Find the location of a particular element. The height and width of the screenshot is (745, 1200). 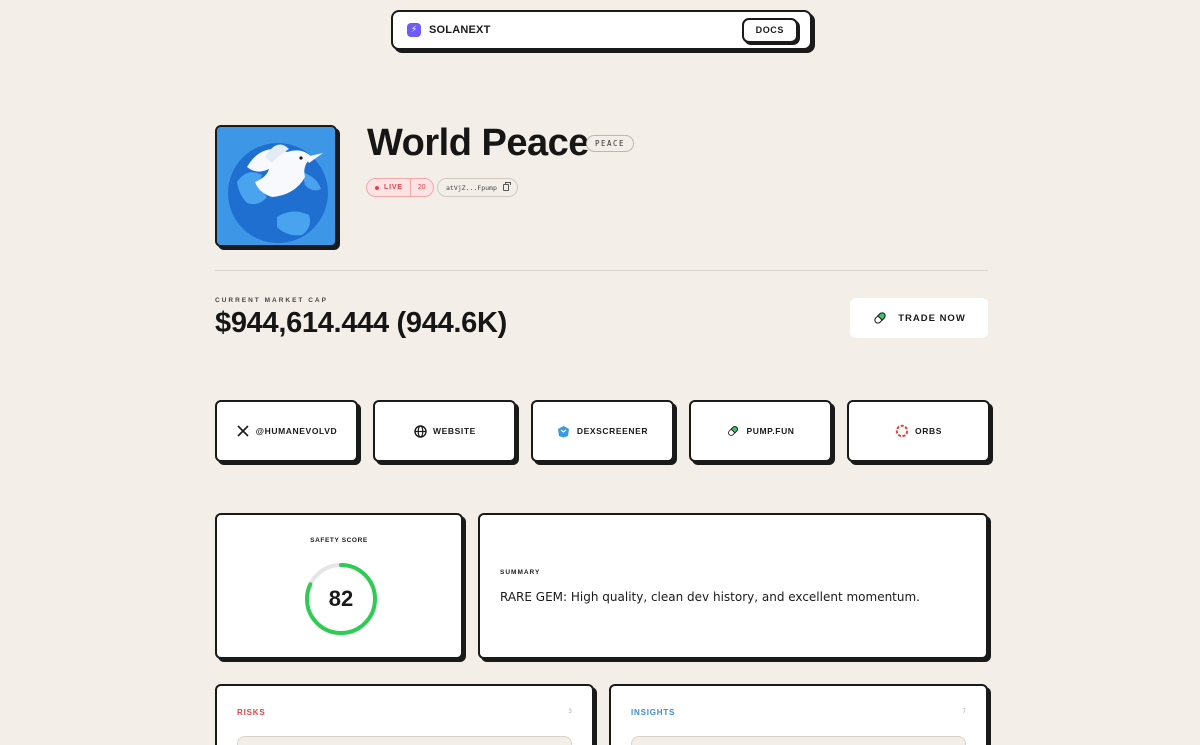

risks-list is located at coordinates (404, 740).